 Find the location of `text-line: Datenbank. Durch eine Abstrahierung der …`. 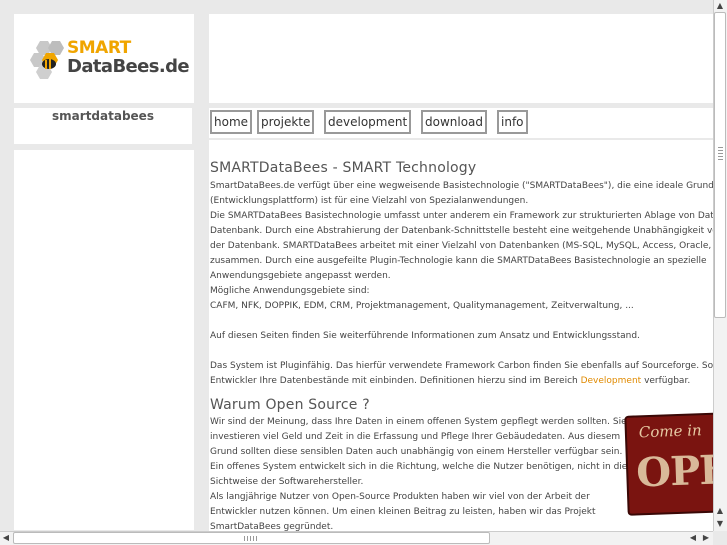

text-line: Datenbank. Durch eine Abstrahierung der … is located at coordinates (461, 231).